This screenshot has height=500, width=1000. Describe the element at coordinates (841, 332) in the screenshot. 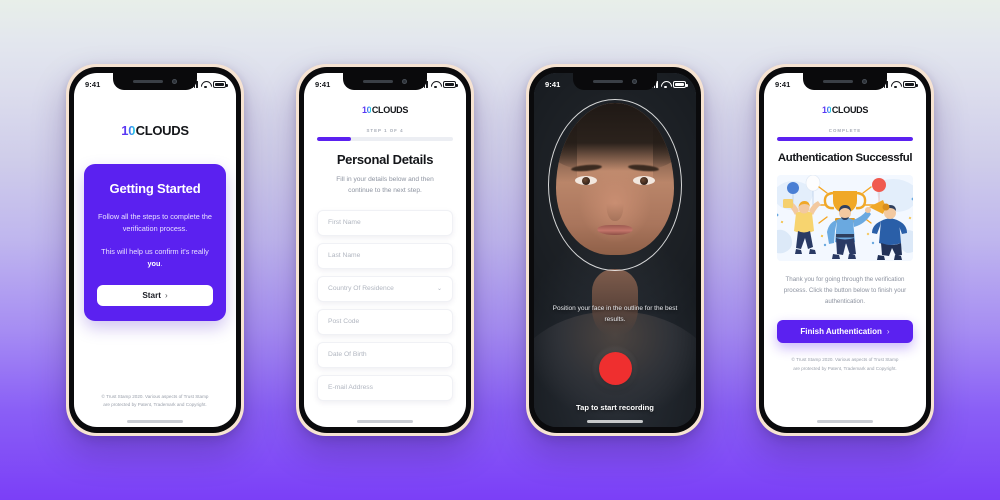

I see `finish-button-label: Finish Authentication` at that location.